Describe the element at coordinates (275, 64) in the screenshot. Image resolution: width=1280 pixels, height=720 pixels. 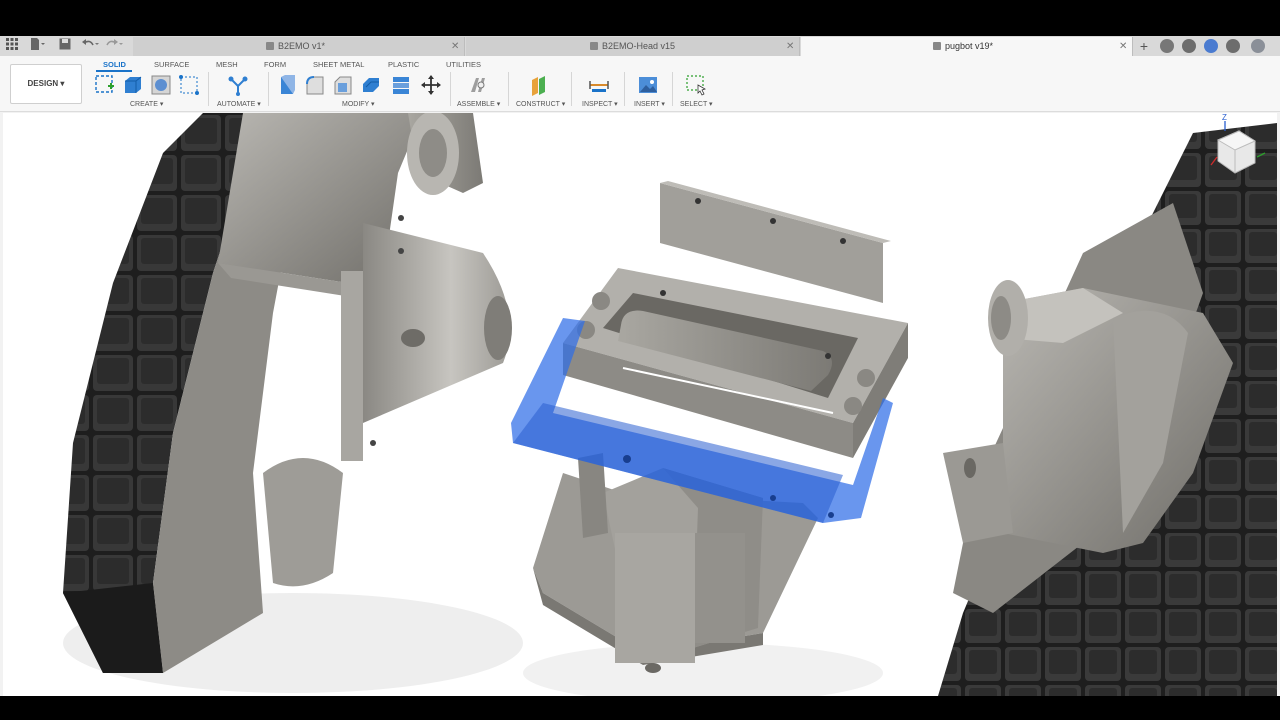
I see `tab-form: FORM` at that location.